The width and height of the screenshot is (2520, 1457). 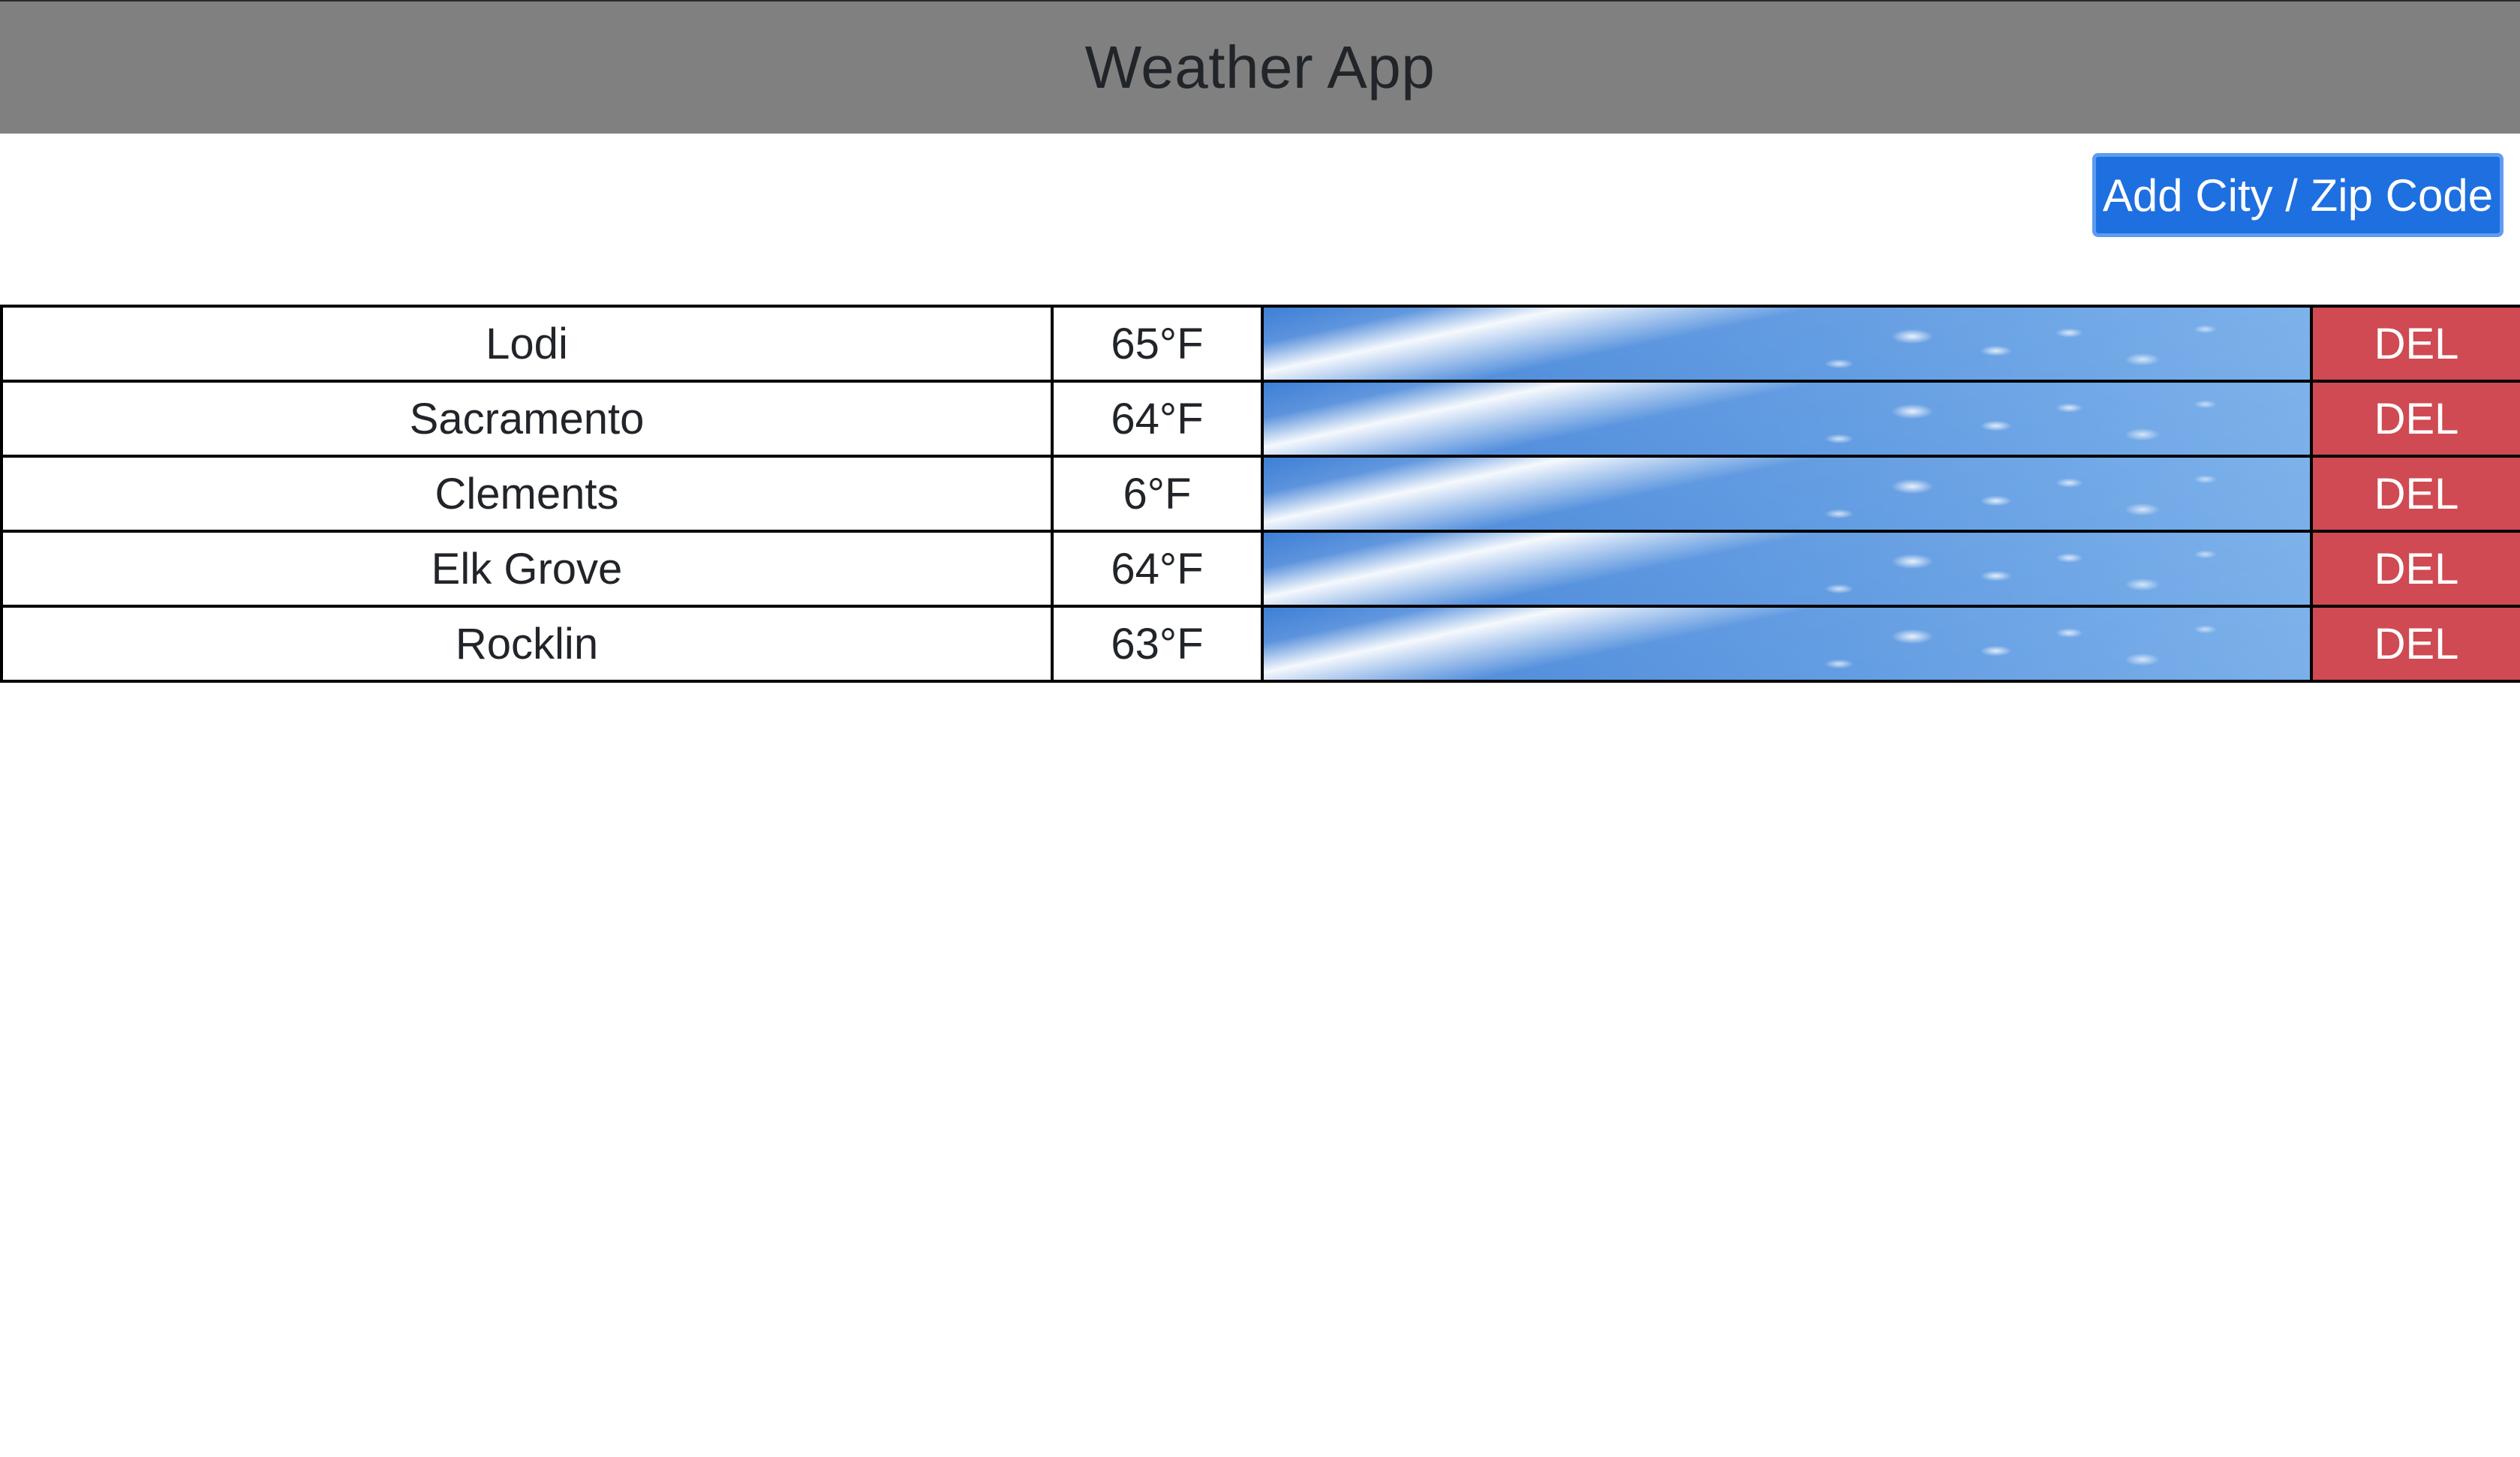 I want to click on app-header: Weather App, so click(x=1260, y=67).